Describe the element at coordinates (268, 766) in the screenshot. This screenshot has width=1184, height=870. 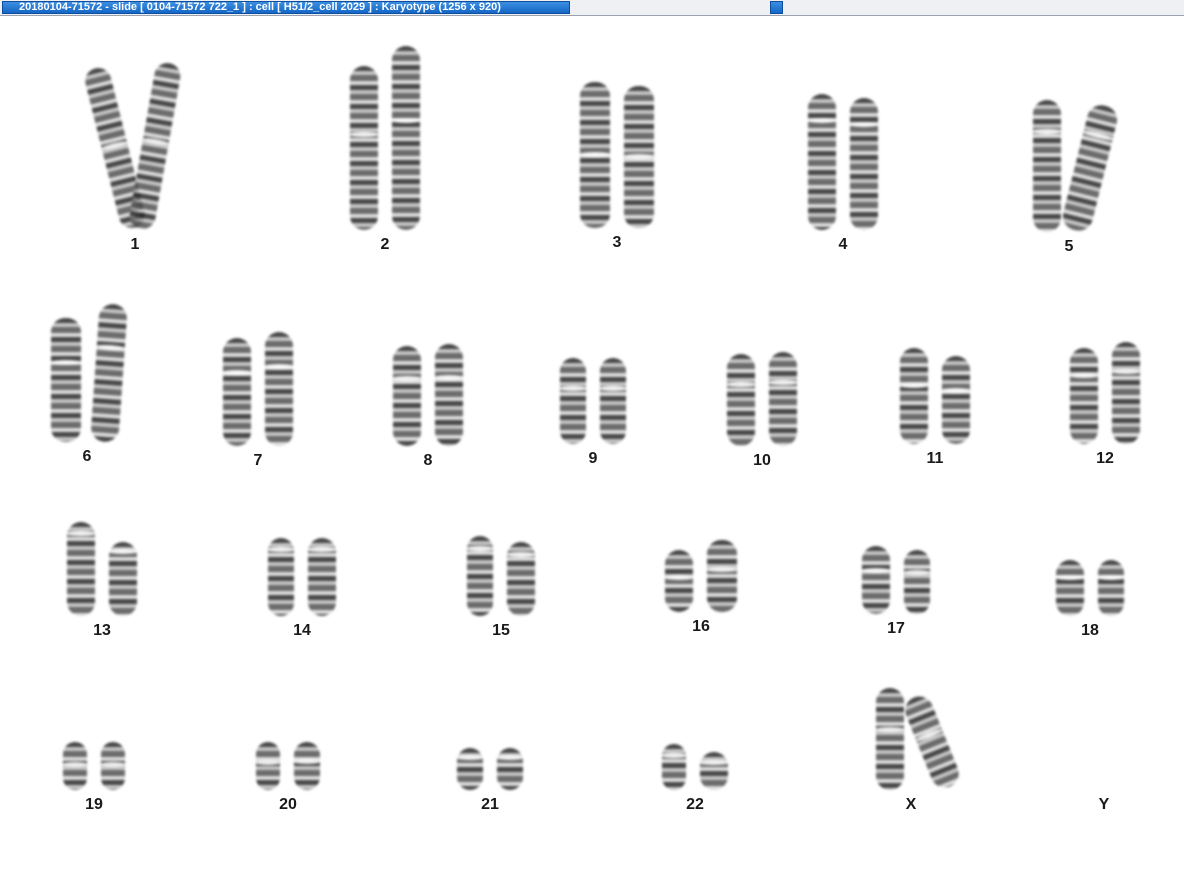
I see `chromosome-20-a` at that location.